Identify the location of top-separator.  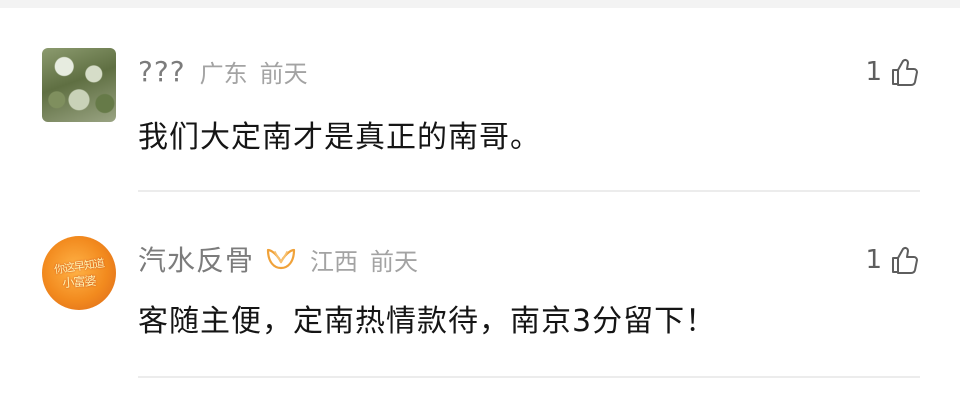
(480, 4).